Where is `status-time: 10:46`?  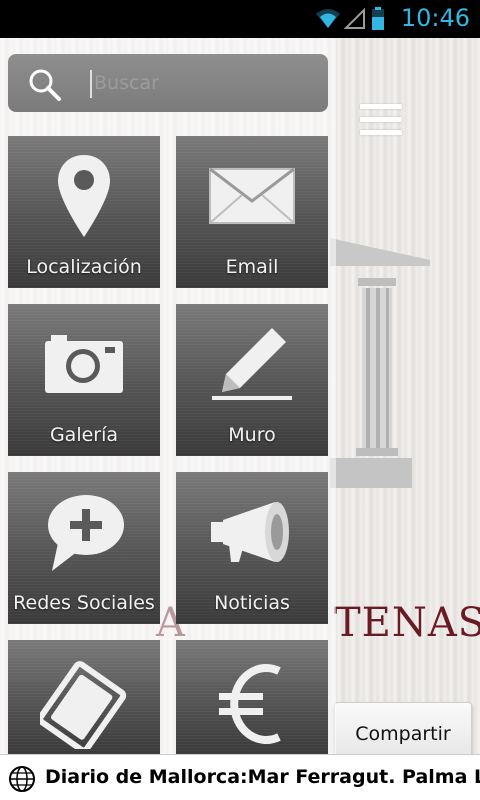 status-time: 10:46 is located at coordinates (435, 18).